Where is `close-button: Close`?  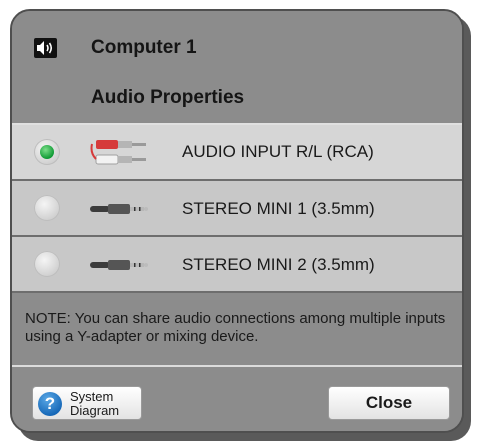
close-button: Close is located at coordinates (389, 403).